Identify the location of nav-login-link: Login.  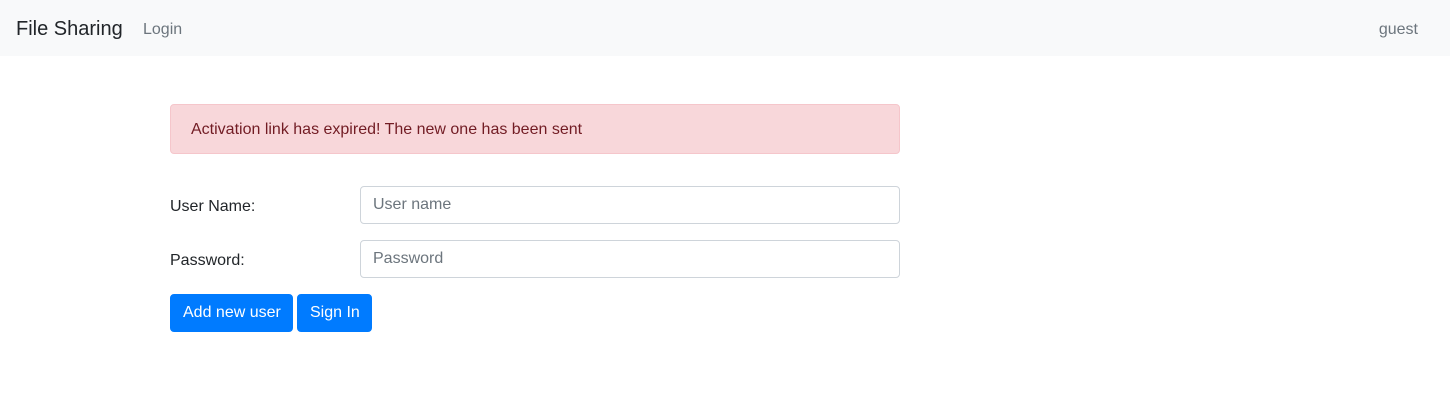
(162, 30).